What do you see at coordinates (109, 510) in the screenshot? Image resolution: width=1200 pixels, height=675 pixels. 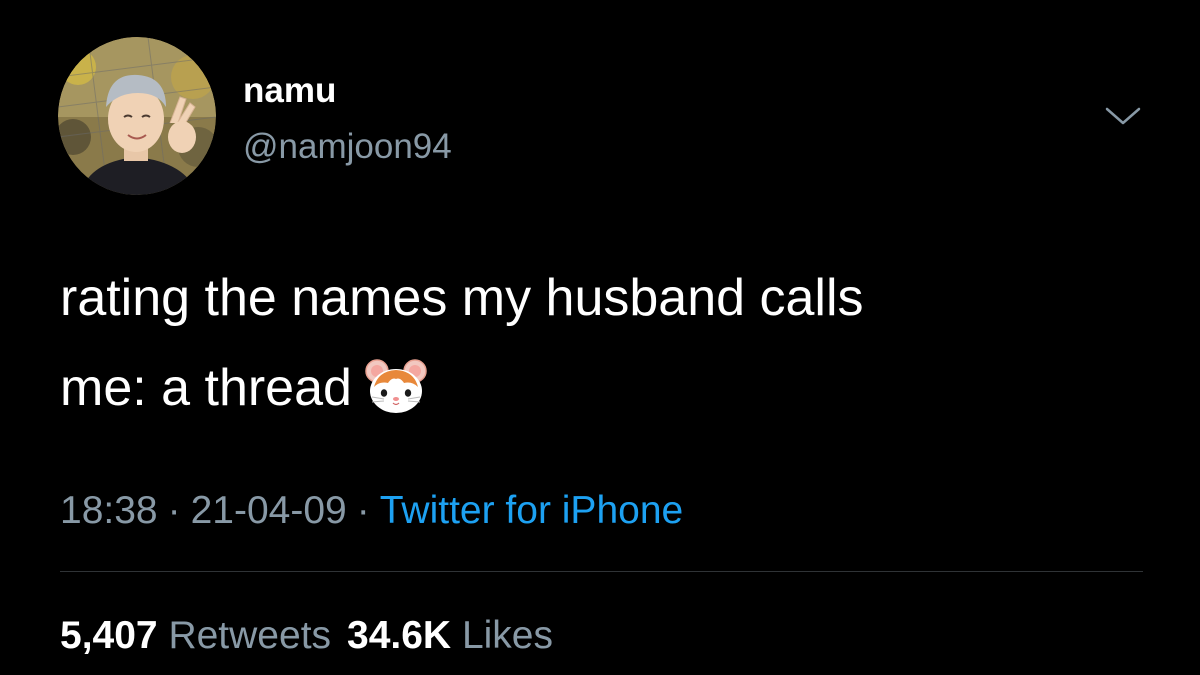 I see `tweet-time: 18:38` at bounding box center [109, 510].